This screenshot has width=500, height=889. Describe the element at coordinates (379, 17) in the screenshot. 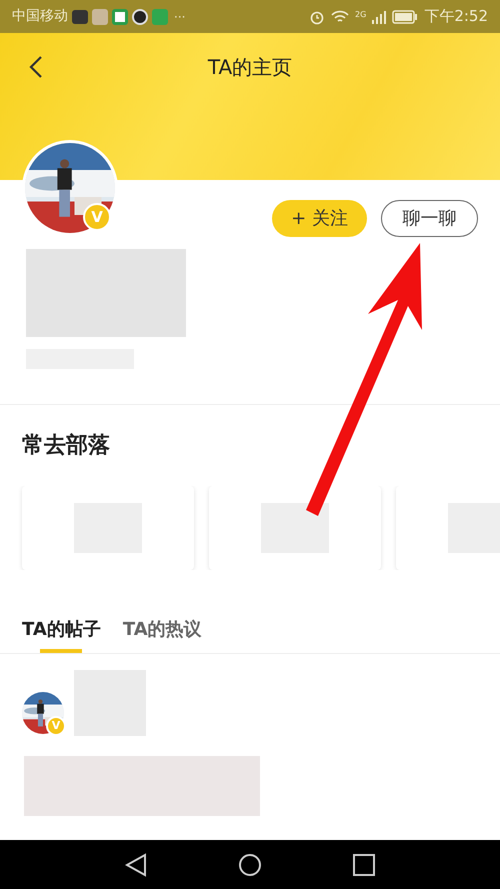

I see `signal-icon` at that location.